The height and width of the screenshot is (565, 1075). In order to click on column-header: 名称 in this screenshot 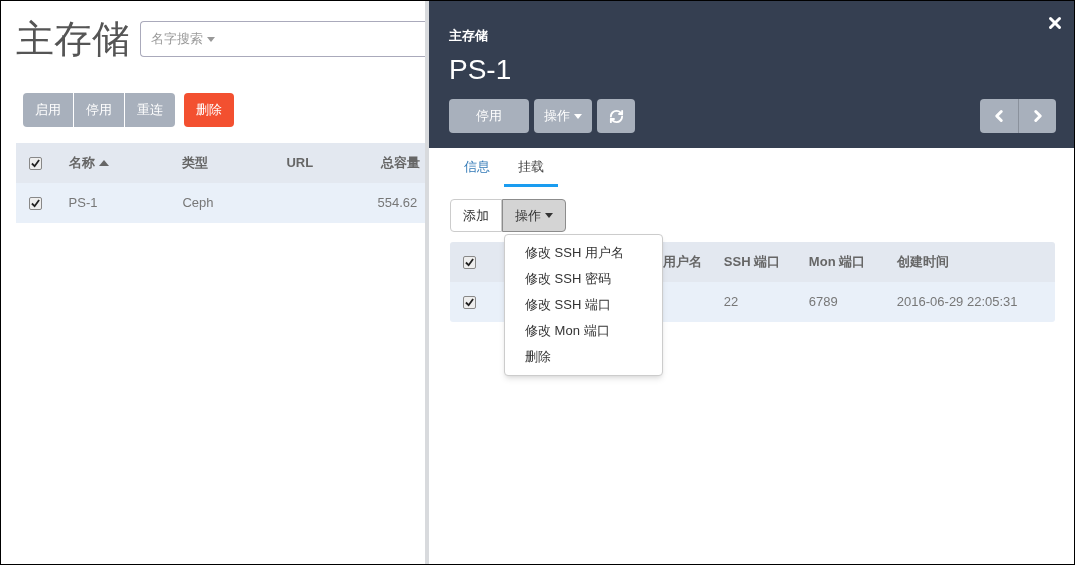, I will do `click(88, 163)`.